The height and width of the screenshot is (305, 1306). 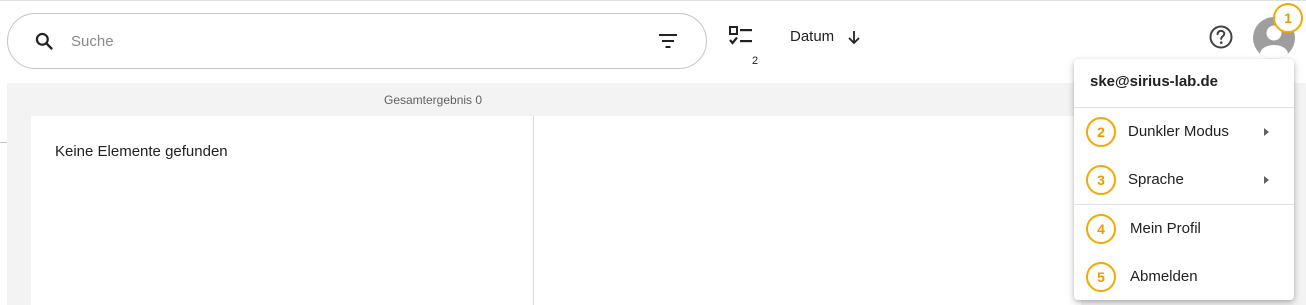 I want to click on annotation-badge: 5, so click(x=1101, y=277).